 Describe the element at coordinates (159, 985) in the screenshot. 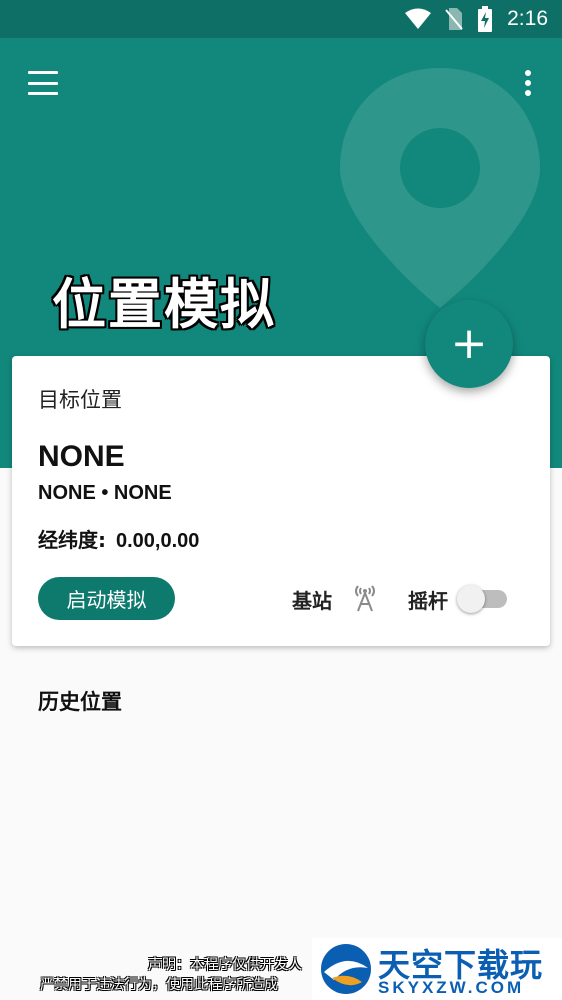

I see `disclaimer-line-2: 严禁用于违法行为，使用此程序所造成` at that location.